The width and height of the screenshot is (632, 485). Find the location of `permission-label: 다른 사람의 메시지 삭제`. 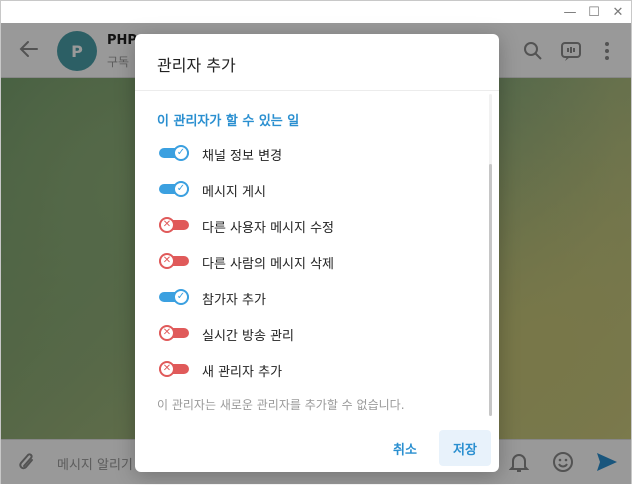

permission-label: 다른 사람의 메시지 삭제 is located at coordinates (268, 264).